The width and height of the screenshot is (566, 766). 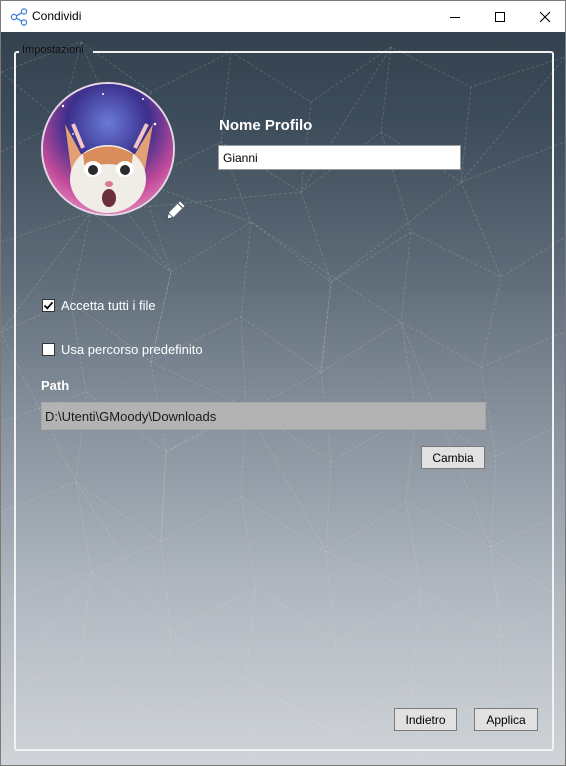 I want to click on avatar, so click(x=108, y=149).